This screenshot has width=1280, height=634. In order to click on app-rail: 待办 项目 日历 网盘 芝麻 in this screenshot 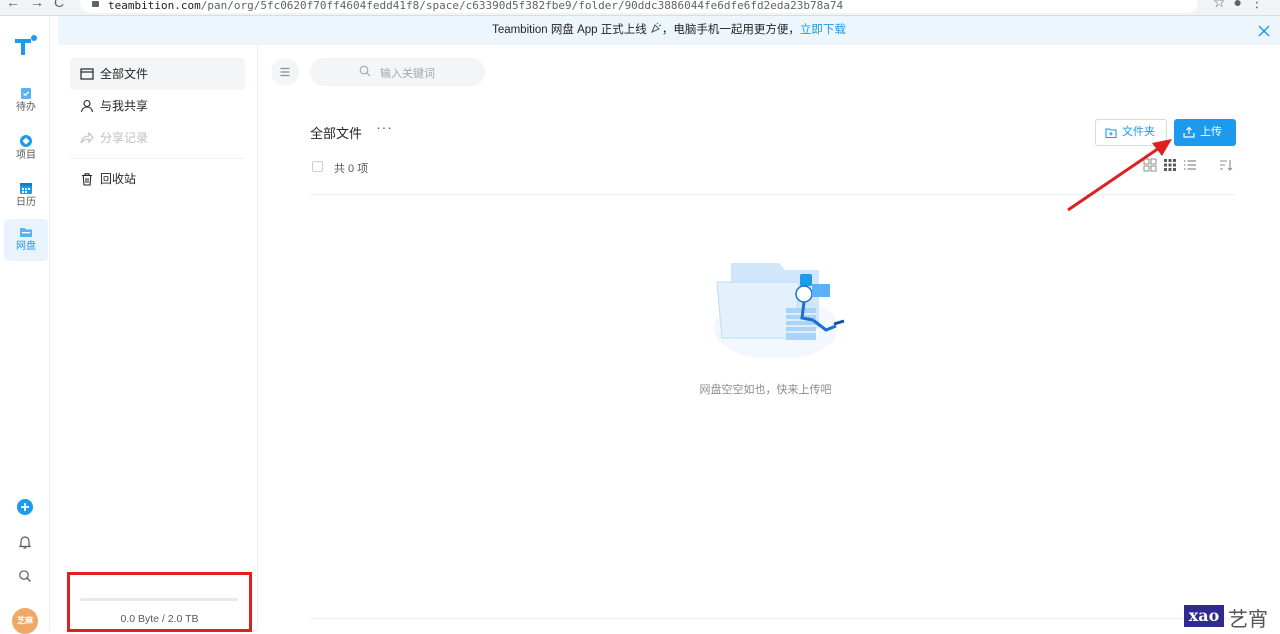, I will do `click(25, 325)`.